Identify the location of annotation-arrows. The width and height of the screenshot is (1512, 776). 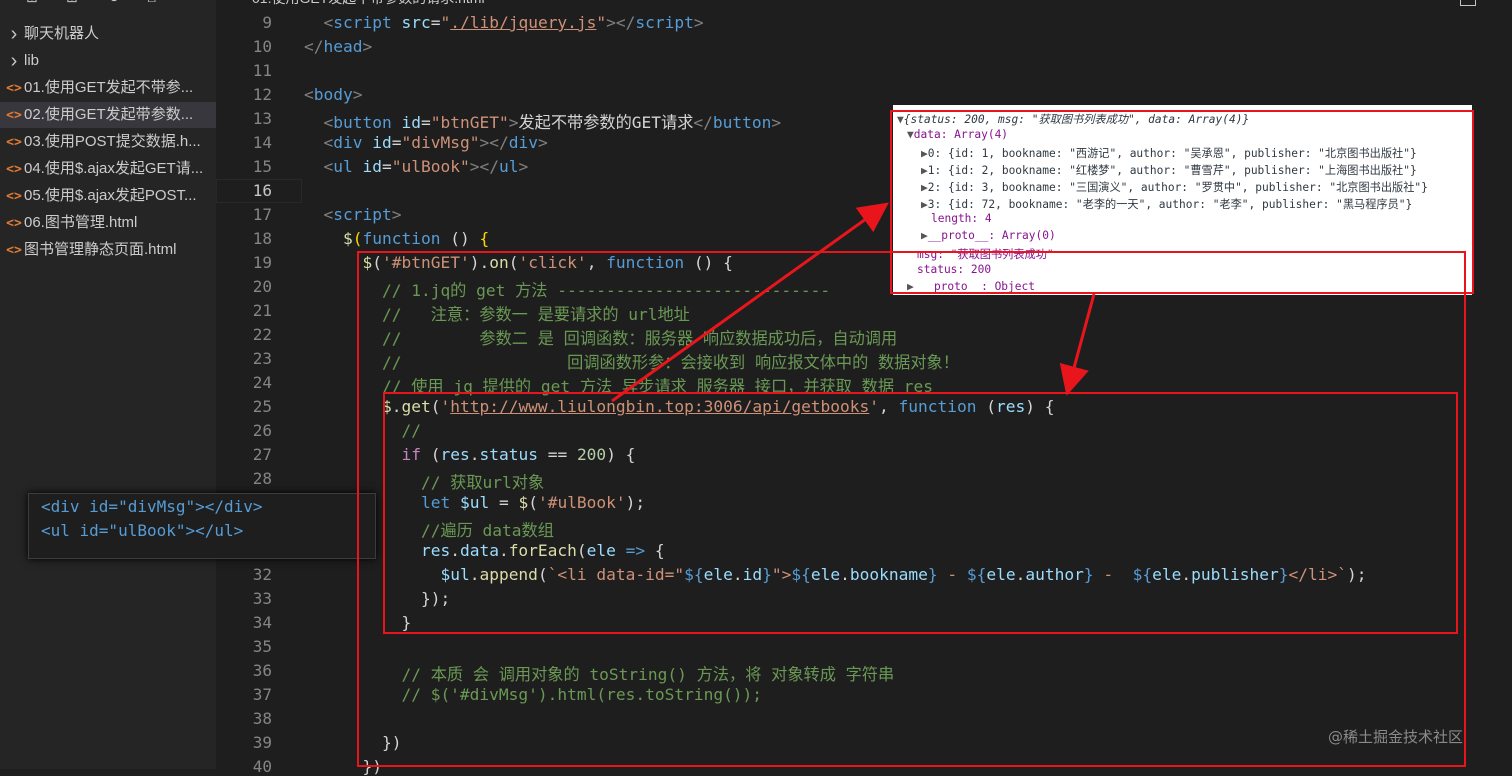
(853, 302).